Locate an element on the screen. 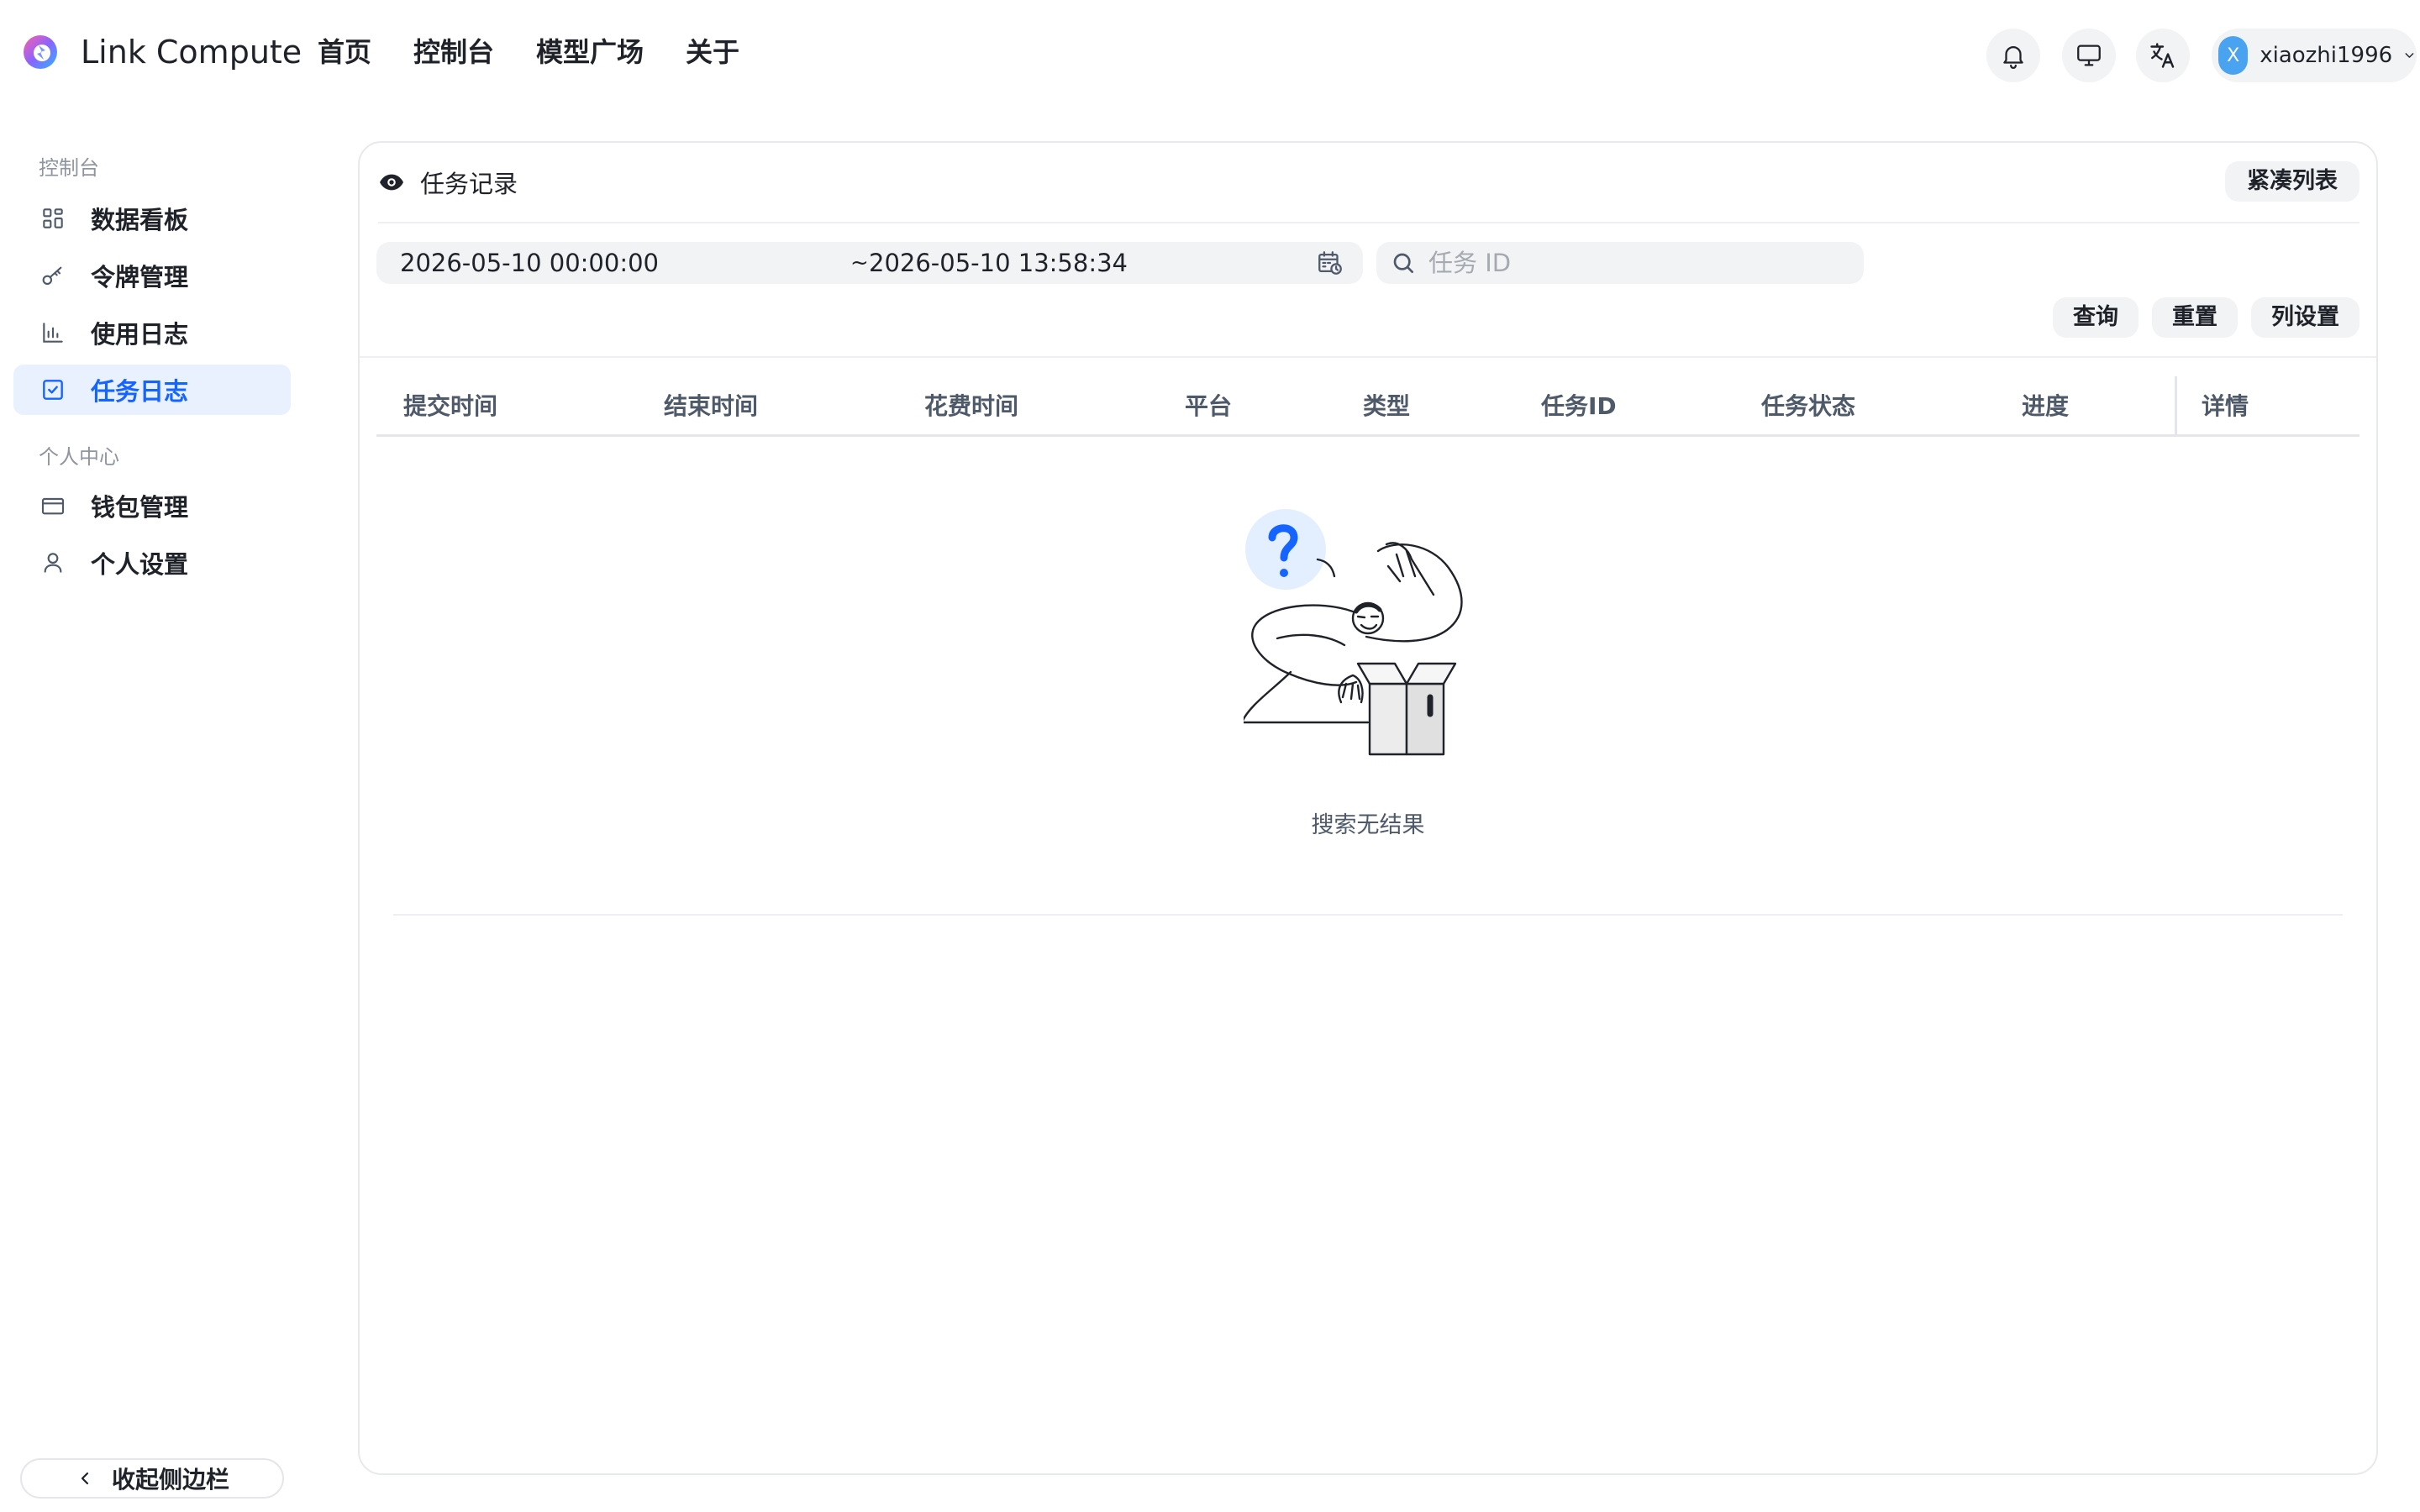 This screenshot has height=1512, width=2420. sidebar-item-dashboard: 数据看板 is located at coordinates (152, 218).